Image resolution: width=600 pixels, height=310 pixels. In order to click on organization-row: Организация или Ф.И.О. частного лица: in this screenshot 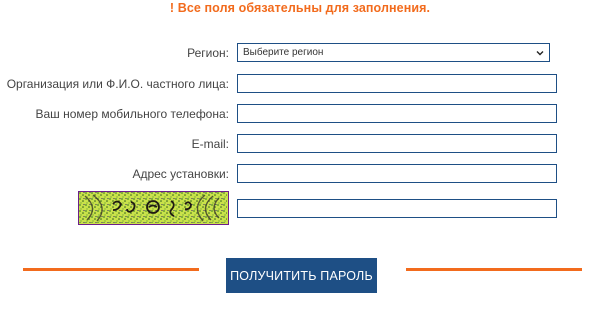, I will do `click(300, 84)`.